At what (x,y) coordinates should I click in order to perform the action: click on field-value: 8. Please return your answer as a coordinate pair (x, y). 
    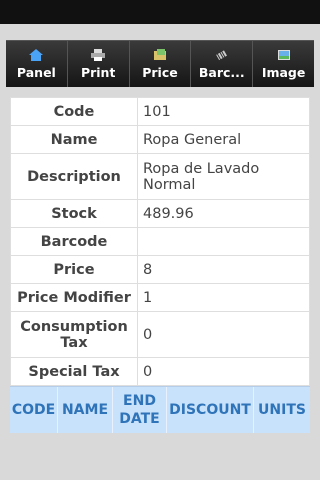
    Looking at the image, I should click on (223, 269).